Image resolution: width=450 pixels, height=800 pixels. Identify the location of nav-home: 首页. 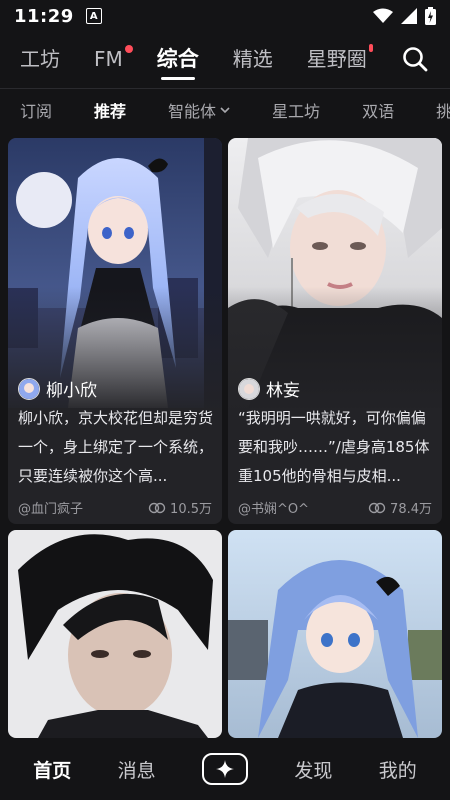
(52, 769).